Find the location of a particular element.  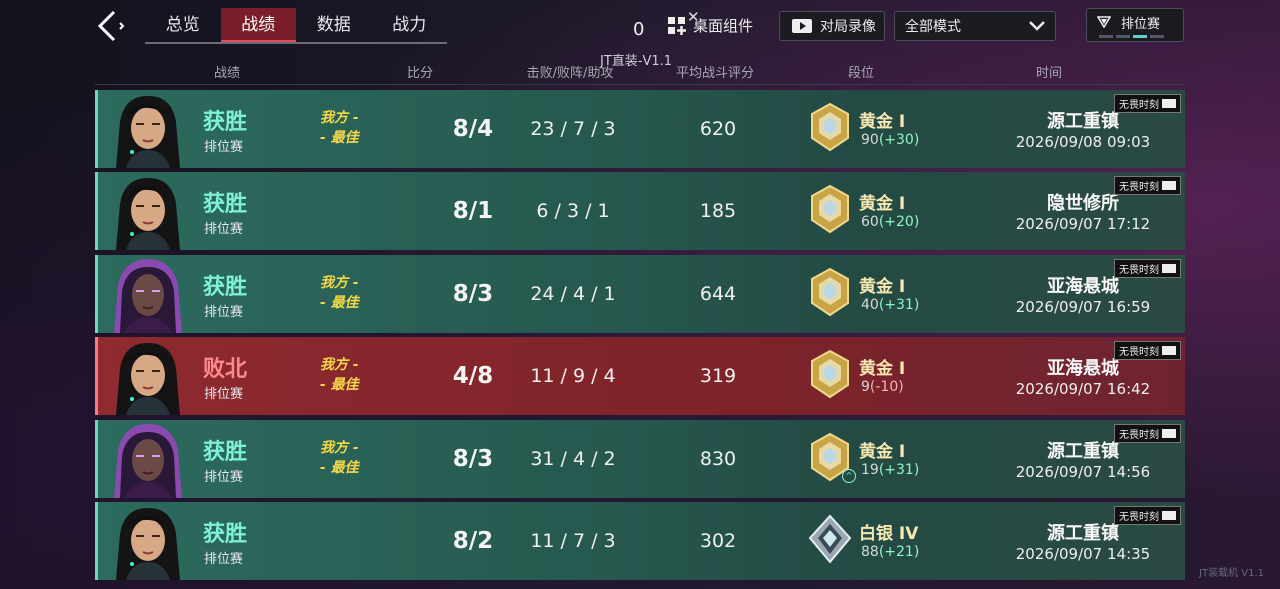

tab-data: 数据 is located at coordinates (334, 25).